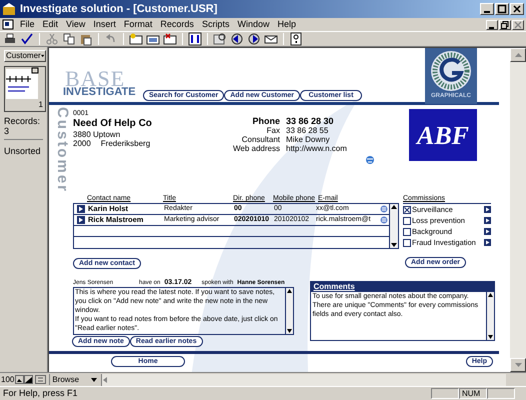 The height and width of the screenshot is (400, 526). I want to click on menu-item: Format, so click(138, 25).